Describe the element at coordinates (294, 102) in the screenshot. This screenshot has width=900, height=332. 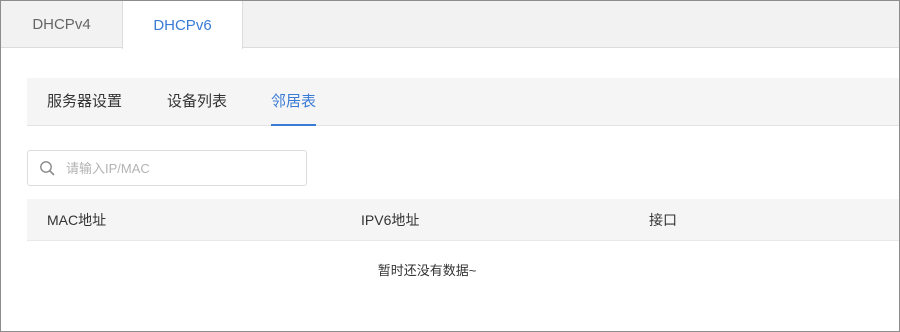
I see `tab-neighbor-table: 邻居表` at that location.